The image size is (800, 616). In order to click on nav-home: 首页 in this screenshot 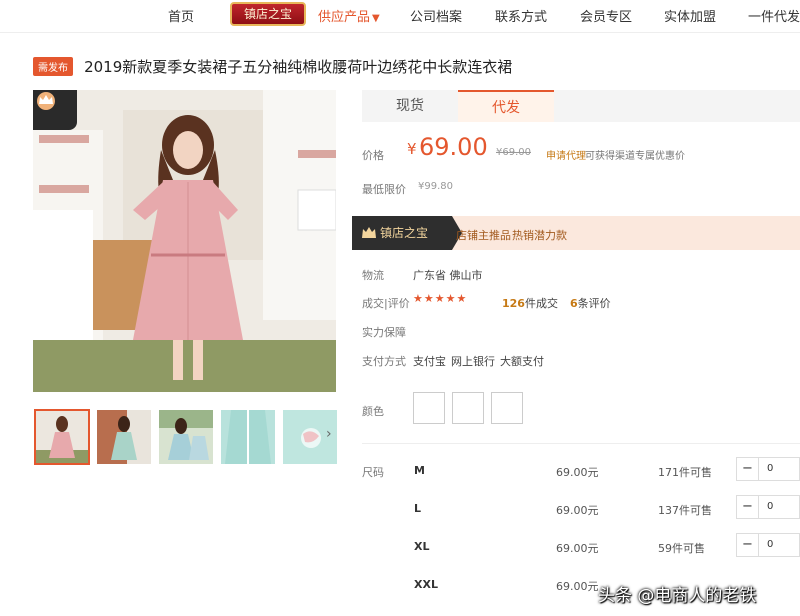, I will do `click(181, 15)`.